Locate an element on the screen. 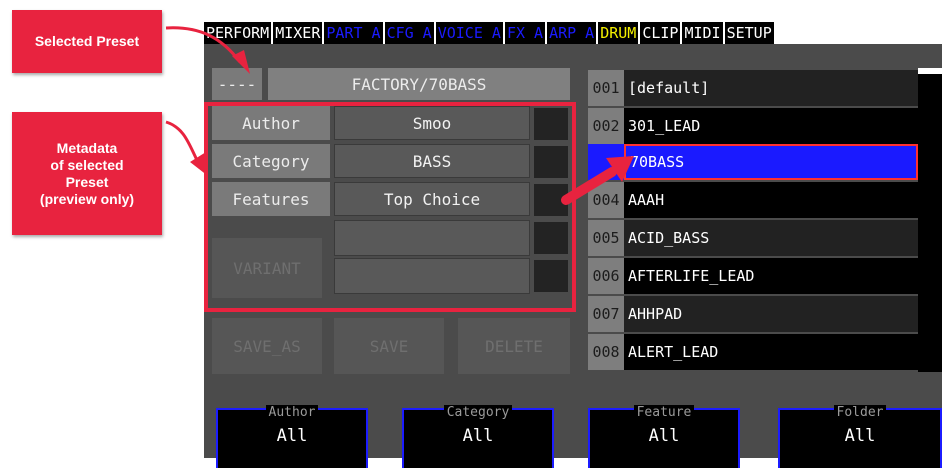  filter-author-value: All is located at coordinates (292, 436).